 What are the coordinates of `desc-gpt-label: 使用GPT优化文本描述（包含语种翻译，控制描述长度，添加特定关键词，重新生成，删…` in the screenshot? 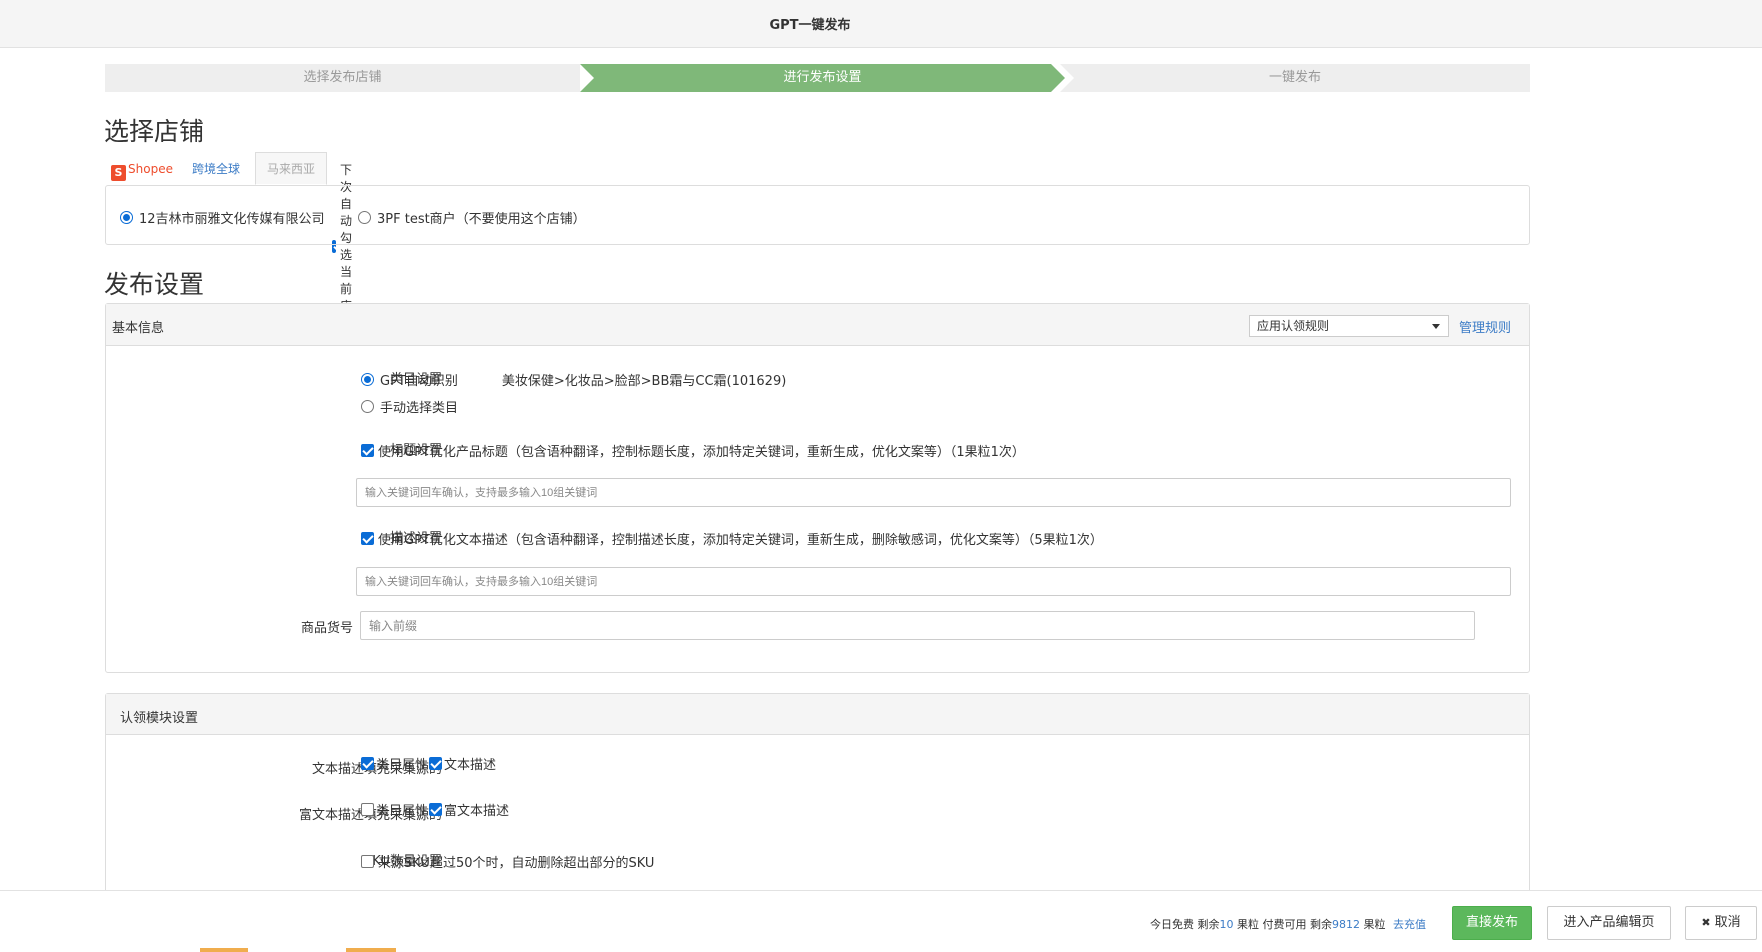 It's located at (740, 540).